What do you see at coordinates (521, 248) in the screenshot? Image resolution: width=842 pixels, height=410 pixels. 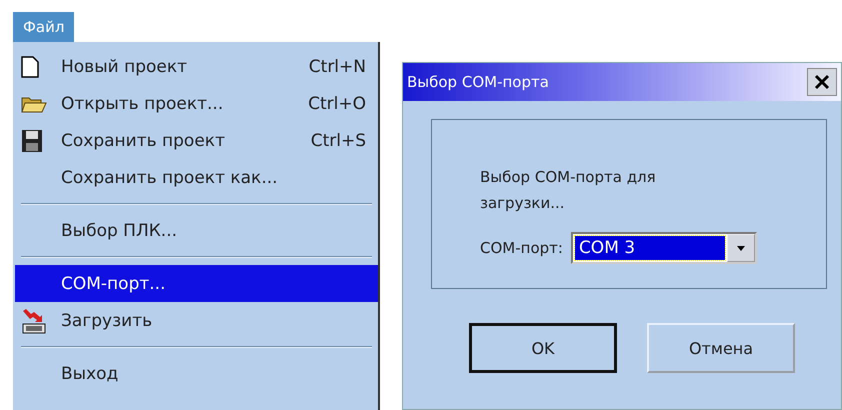 I see `field-label: COM-порт:` at bounding box center [521, 248].